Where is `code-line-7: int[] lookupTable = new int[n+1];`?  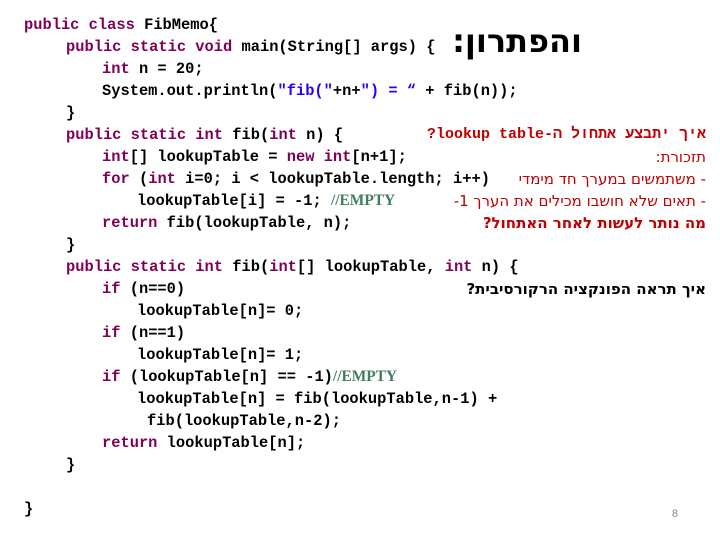 code-line-7: int[] lookupTable = new int[n+1]; is located at coordinates (254, 157).